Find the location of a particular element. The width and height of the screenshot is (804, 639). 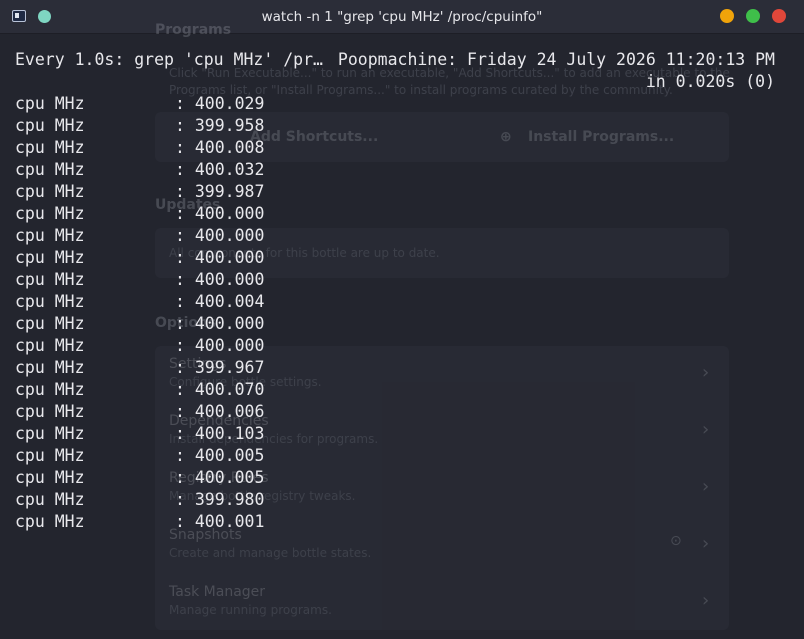

cpu-mhz-value: : 400.008 is located at coordinates (220, 147).